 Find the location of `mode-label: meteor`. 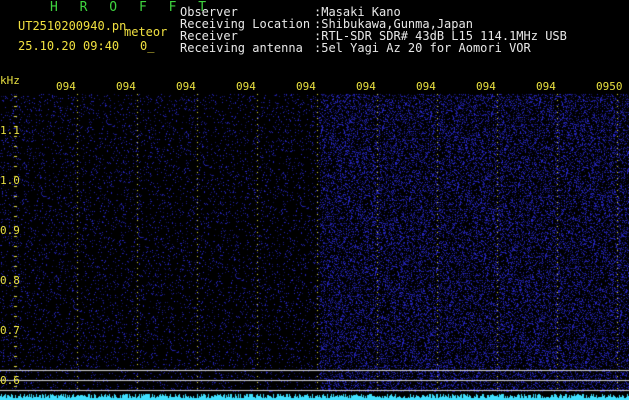

mode-label: meteor is located at coordinates (146, 32).